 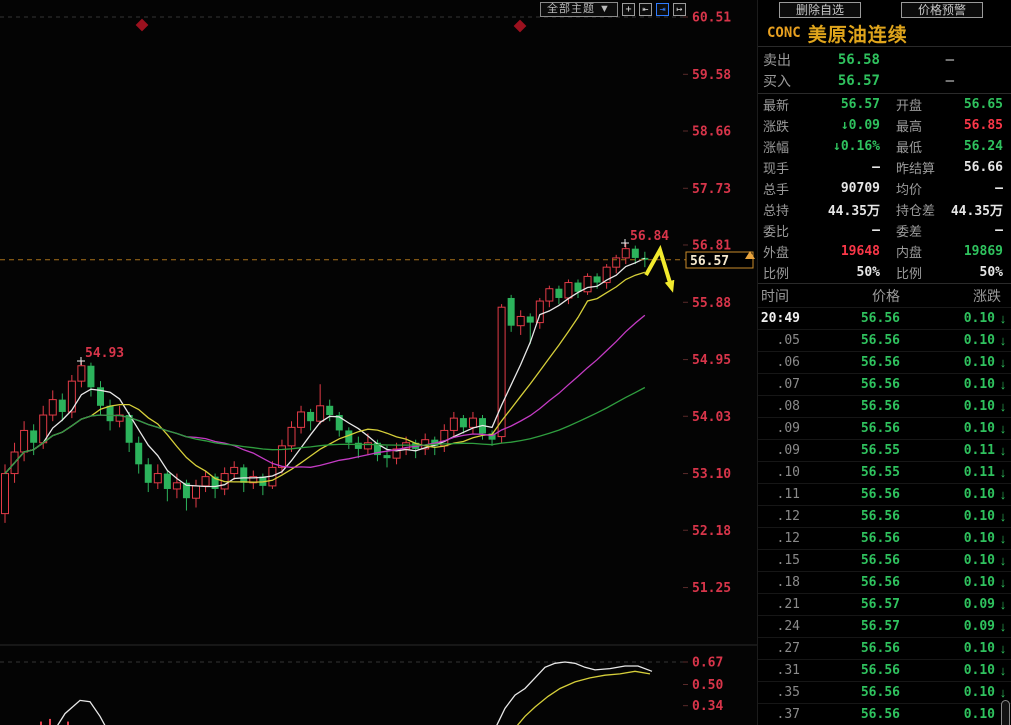 What do you see at coordinates (942, 10) in the screenshot?
I see `price-alert-button: 价格预警` at bounding box center [942, 10].